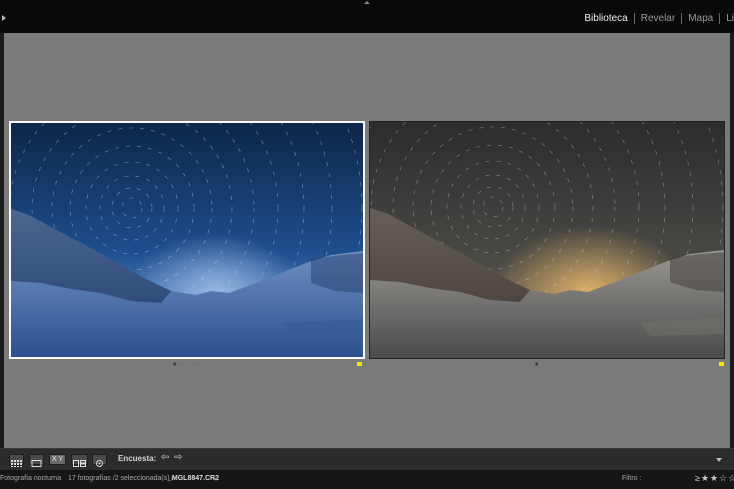 The width and height of the screenshot is (734, 489). I want to click on people-icon, so click(99, 463).